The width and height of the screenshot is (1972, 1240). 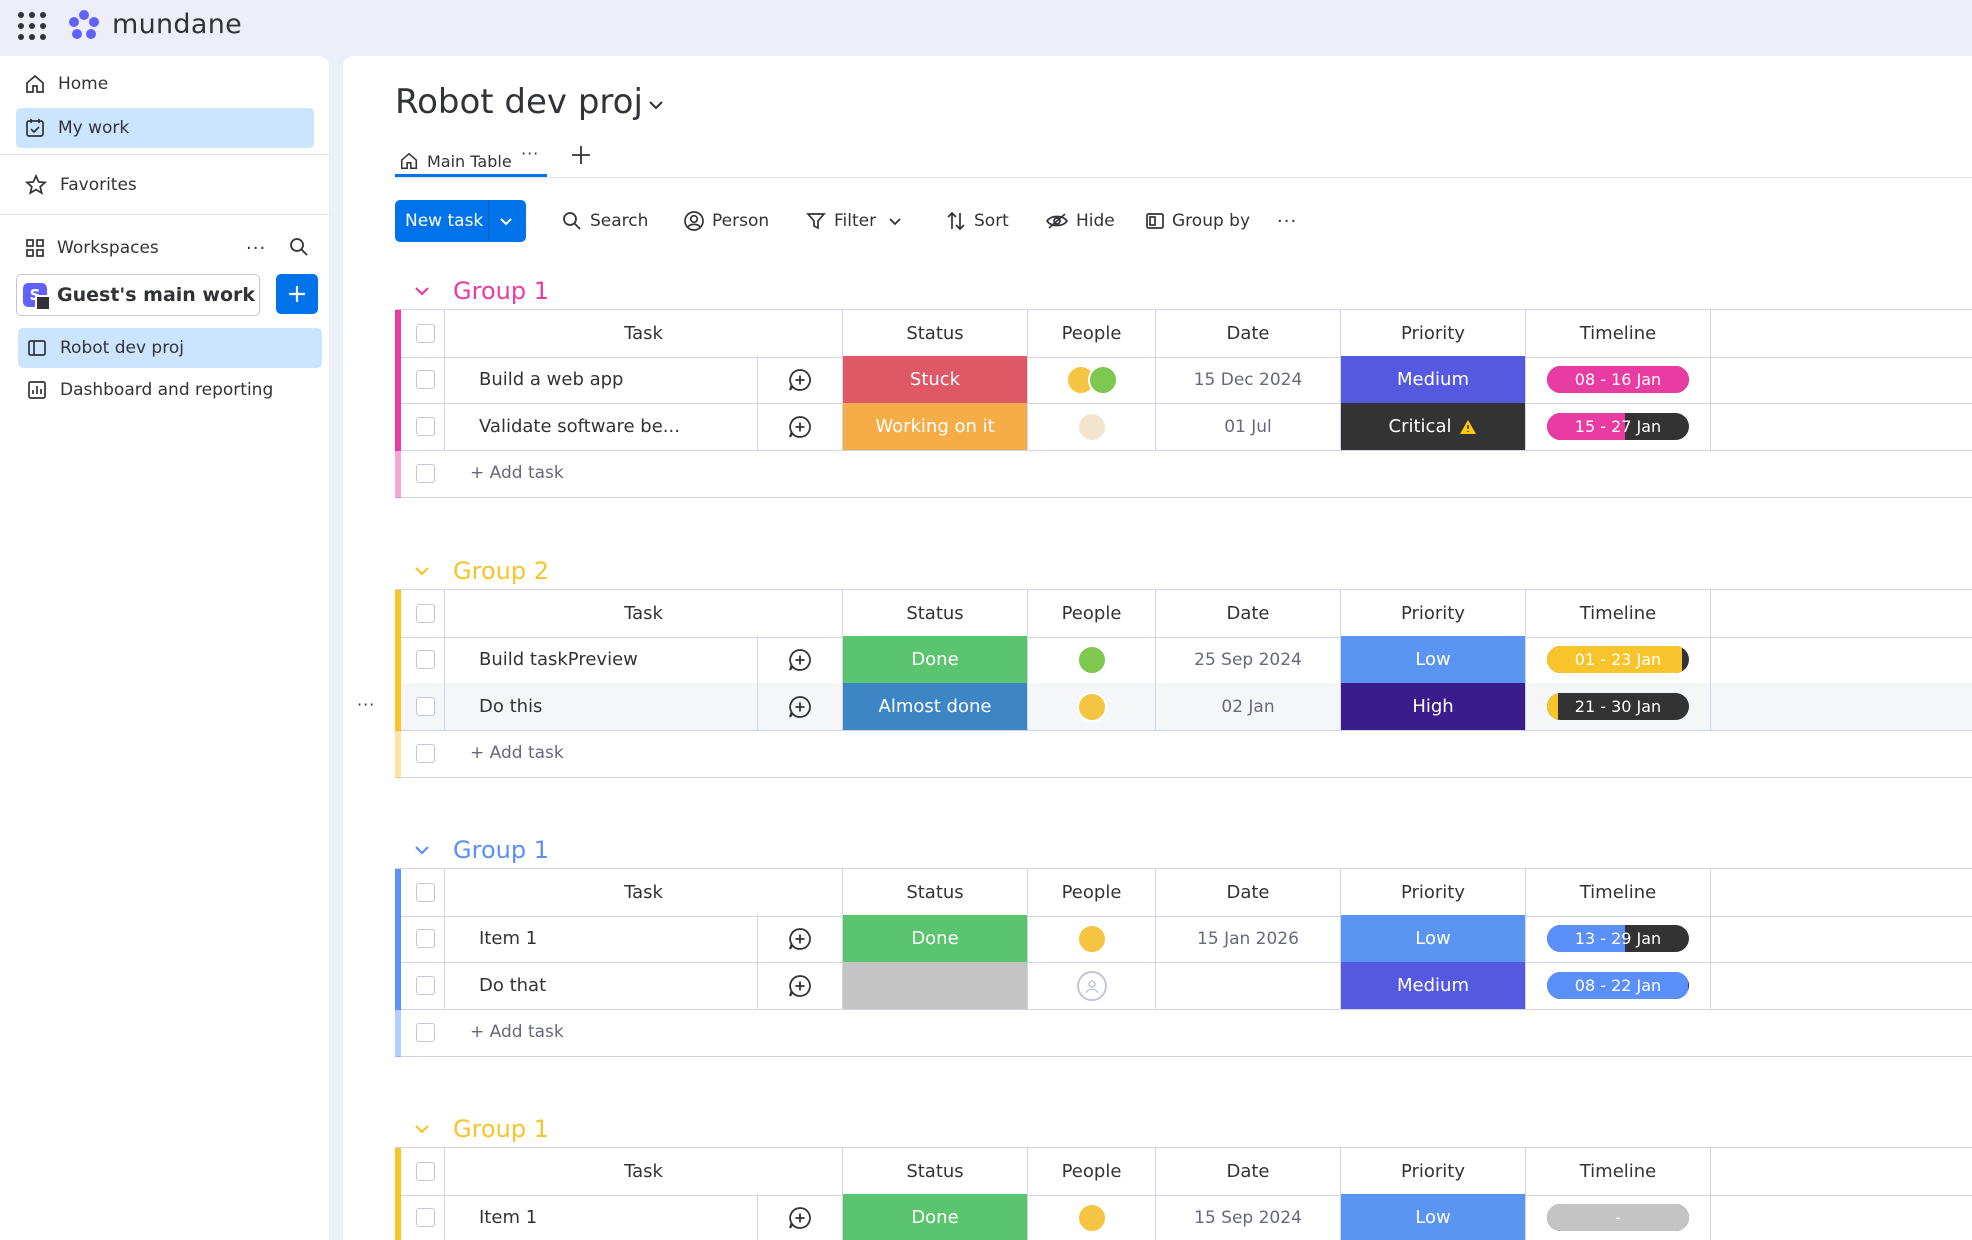 I want to click on sidebar-item-home: Home, so click(x=165, y=84).